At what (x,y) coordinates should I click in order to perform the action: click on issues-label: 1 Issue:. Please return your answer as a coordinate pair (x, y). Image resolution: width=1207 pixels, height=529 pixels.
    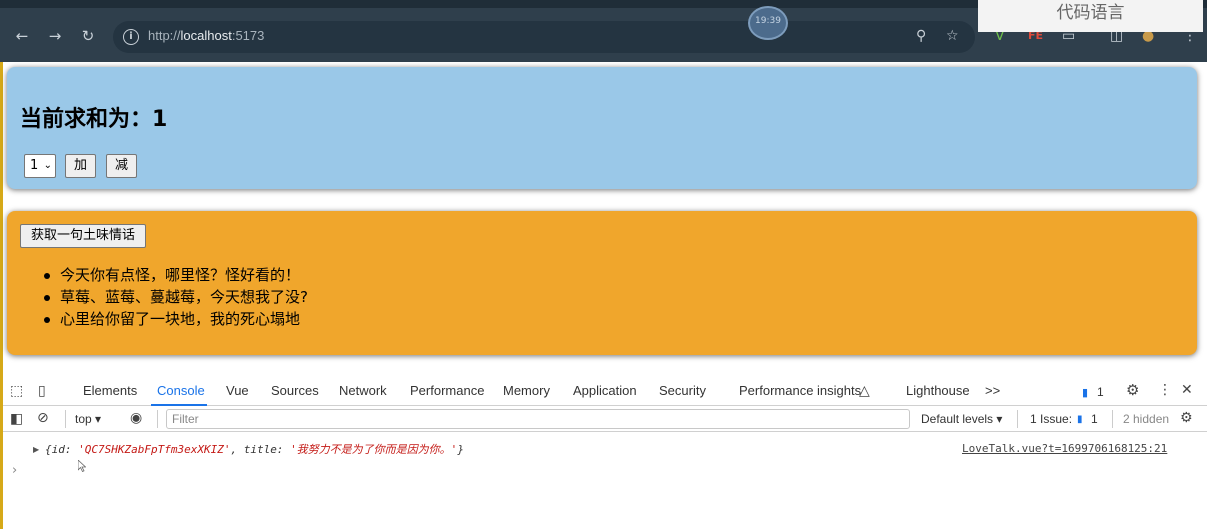
    Looking at the image, I should click on (1051, 419).